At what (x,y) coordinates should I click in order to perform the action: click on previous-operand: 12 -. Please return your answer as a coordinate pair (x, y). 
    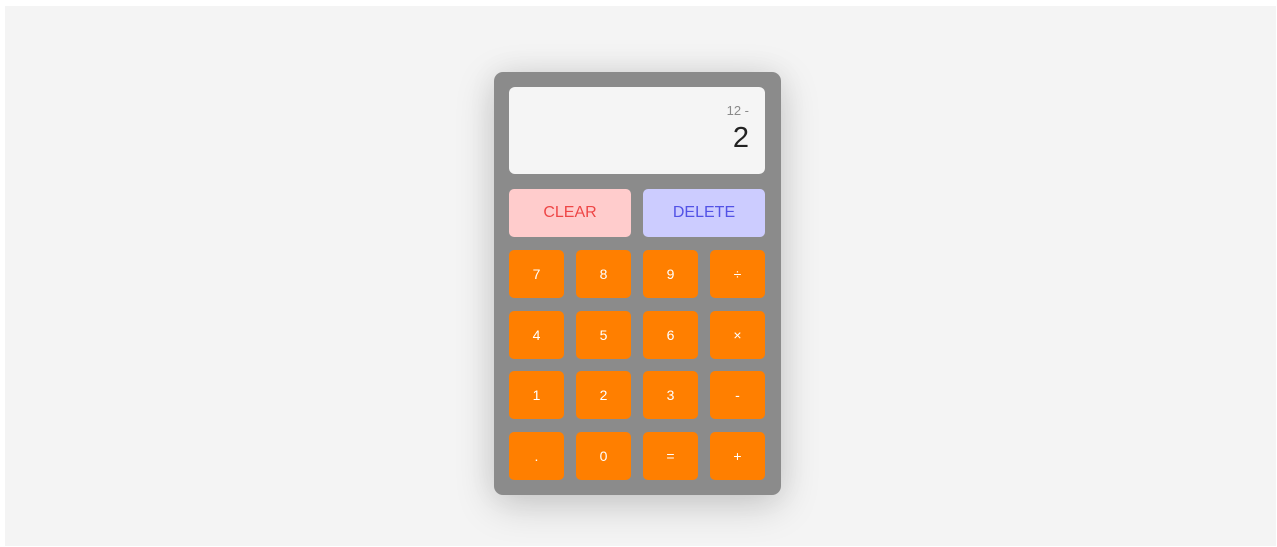
    Looking at the image, I should click on (737, 110).